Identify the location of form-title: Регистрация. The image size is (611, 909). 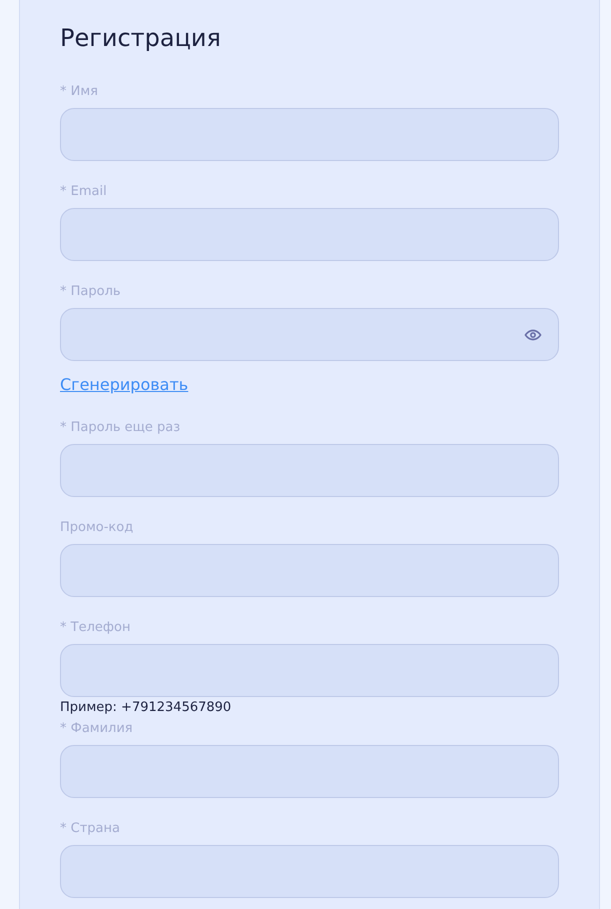
(141, 38).